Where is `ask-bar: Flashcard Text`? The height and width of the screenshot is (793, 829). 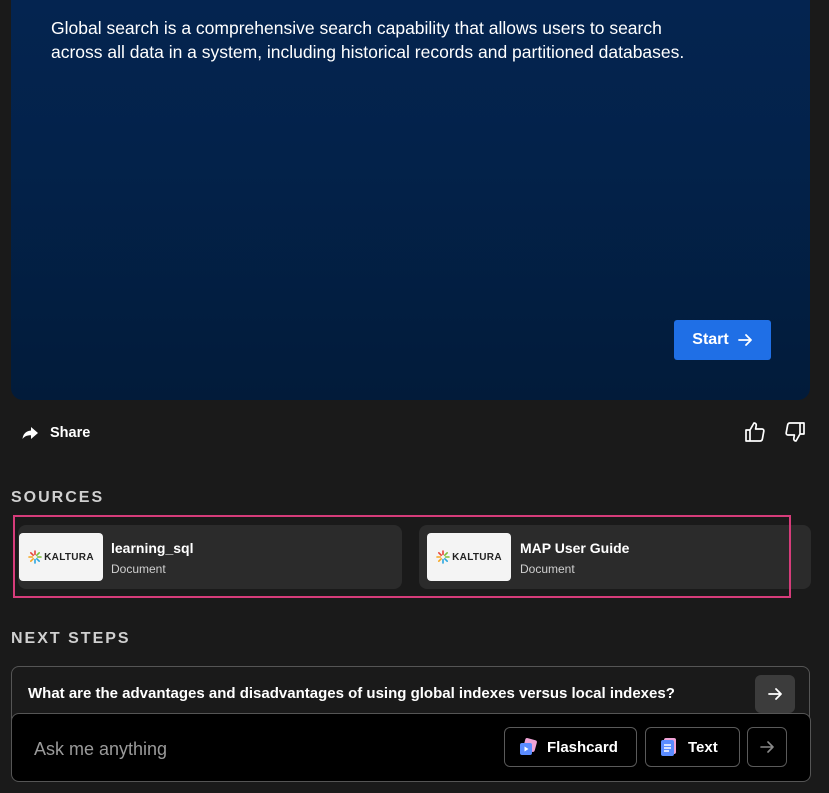 ask-bar: Flashcard Text is located at coordinates (411, 747).